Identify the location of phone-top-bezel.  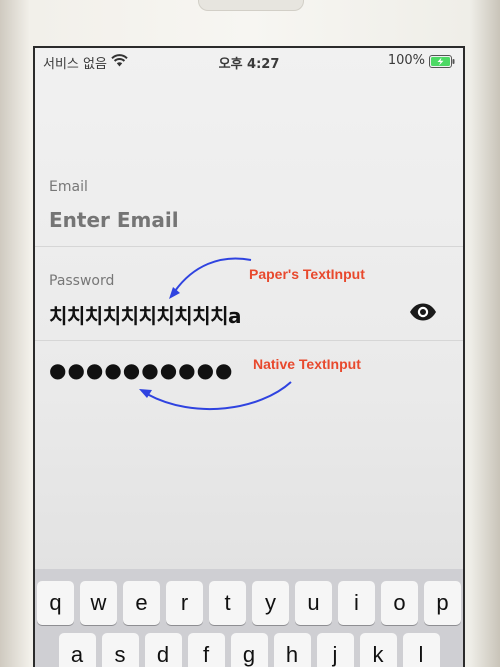
(251, 5).